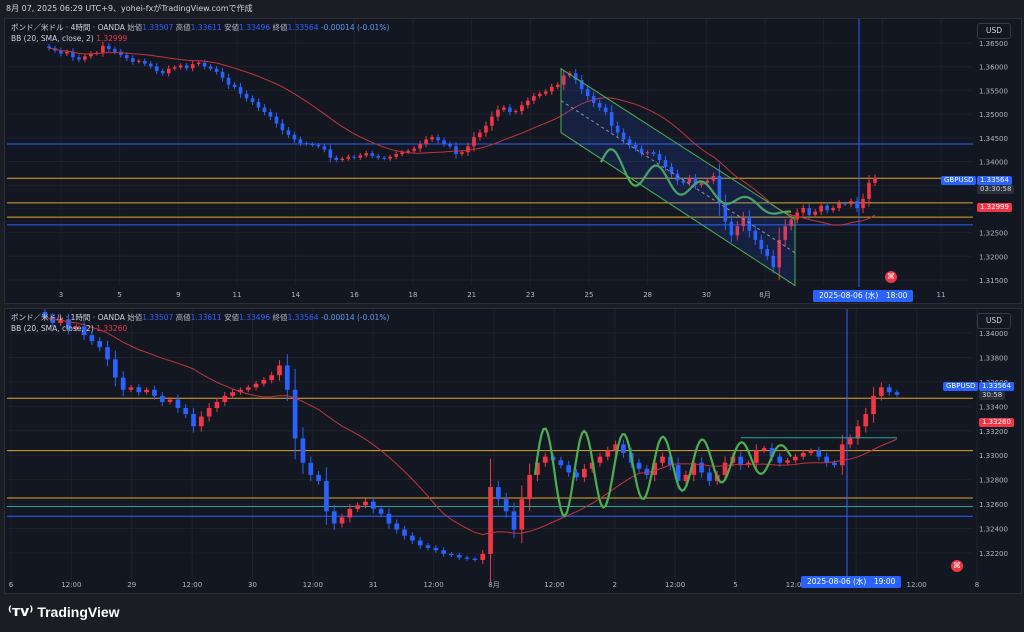 This screenshot has width=1024, height=632. Describe the element at coordinates (354, 295) in the screenshot. I see `x-tick-label: 16` at that location.